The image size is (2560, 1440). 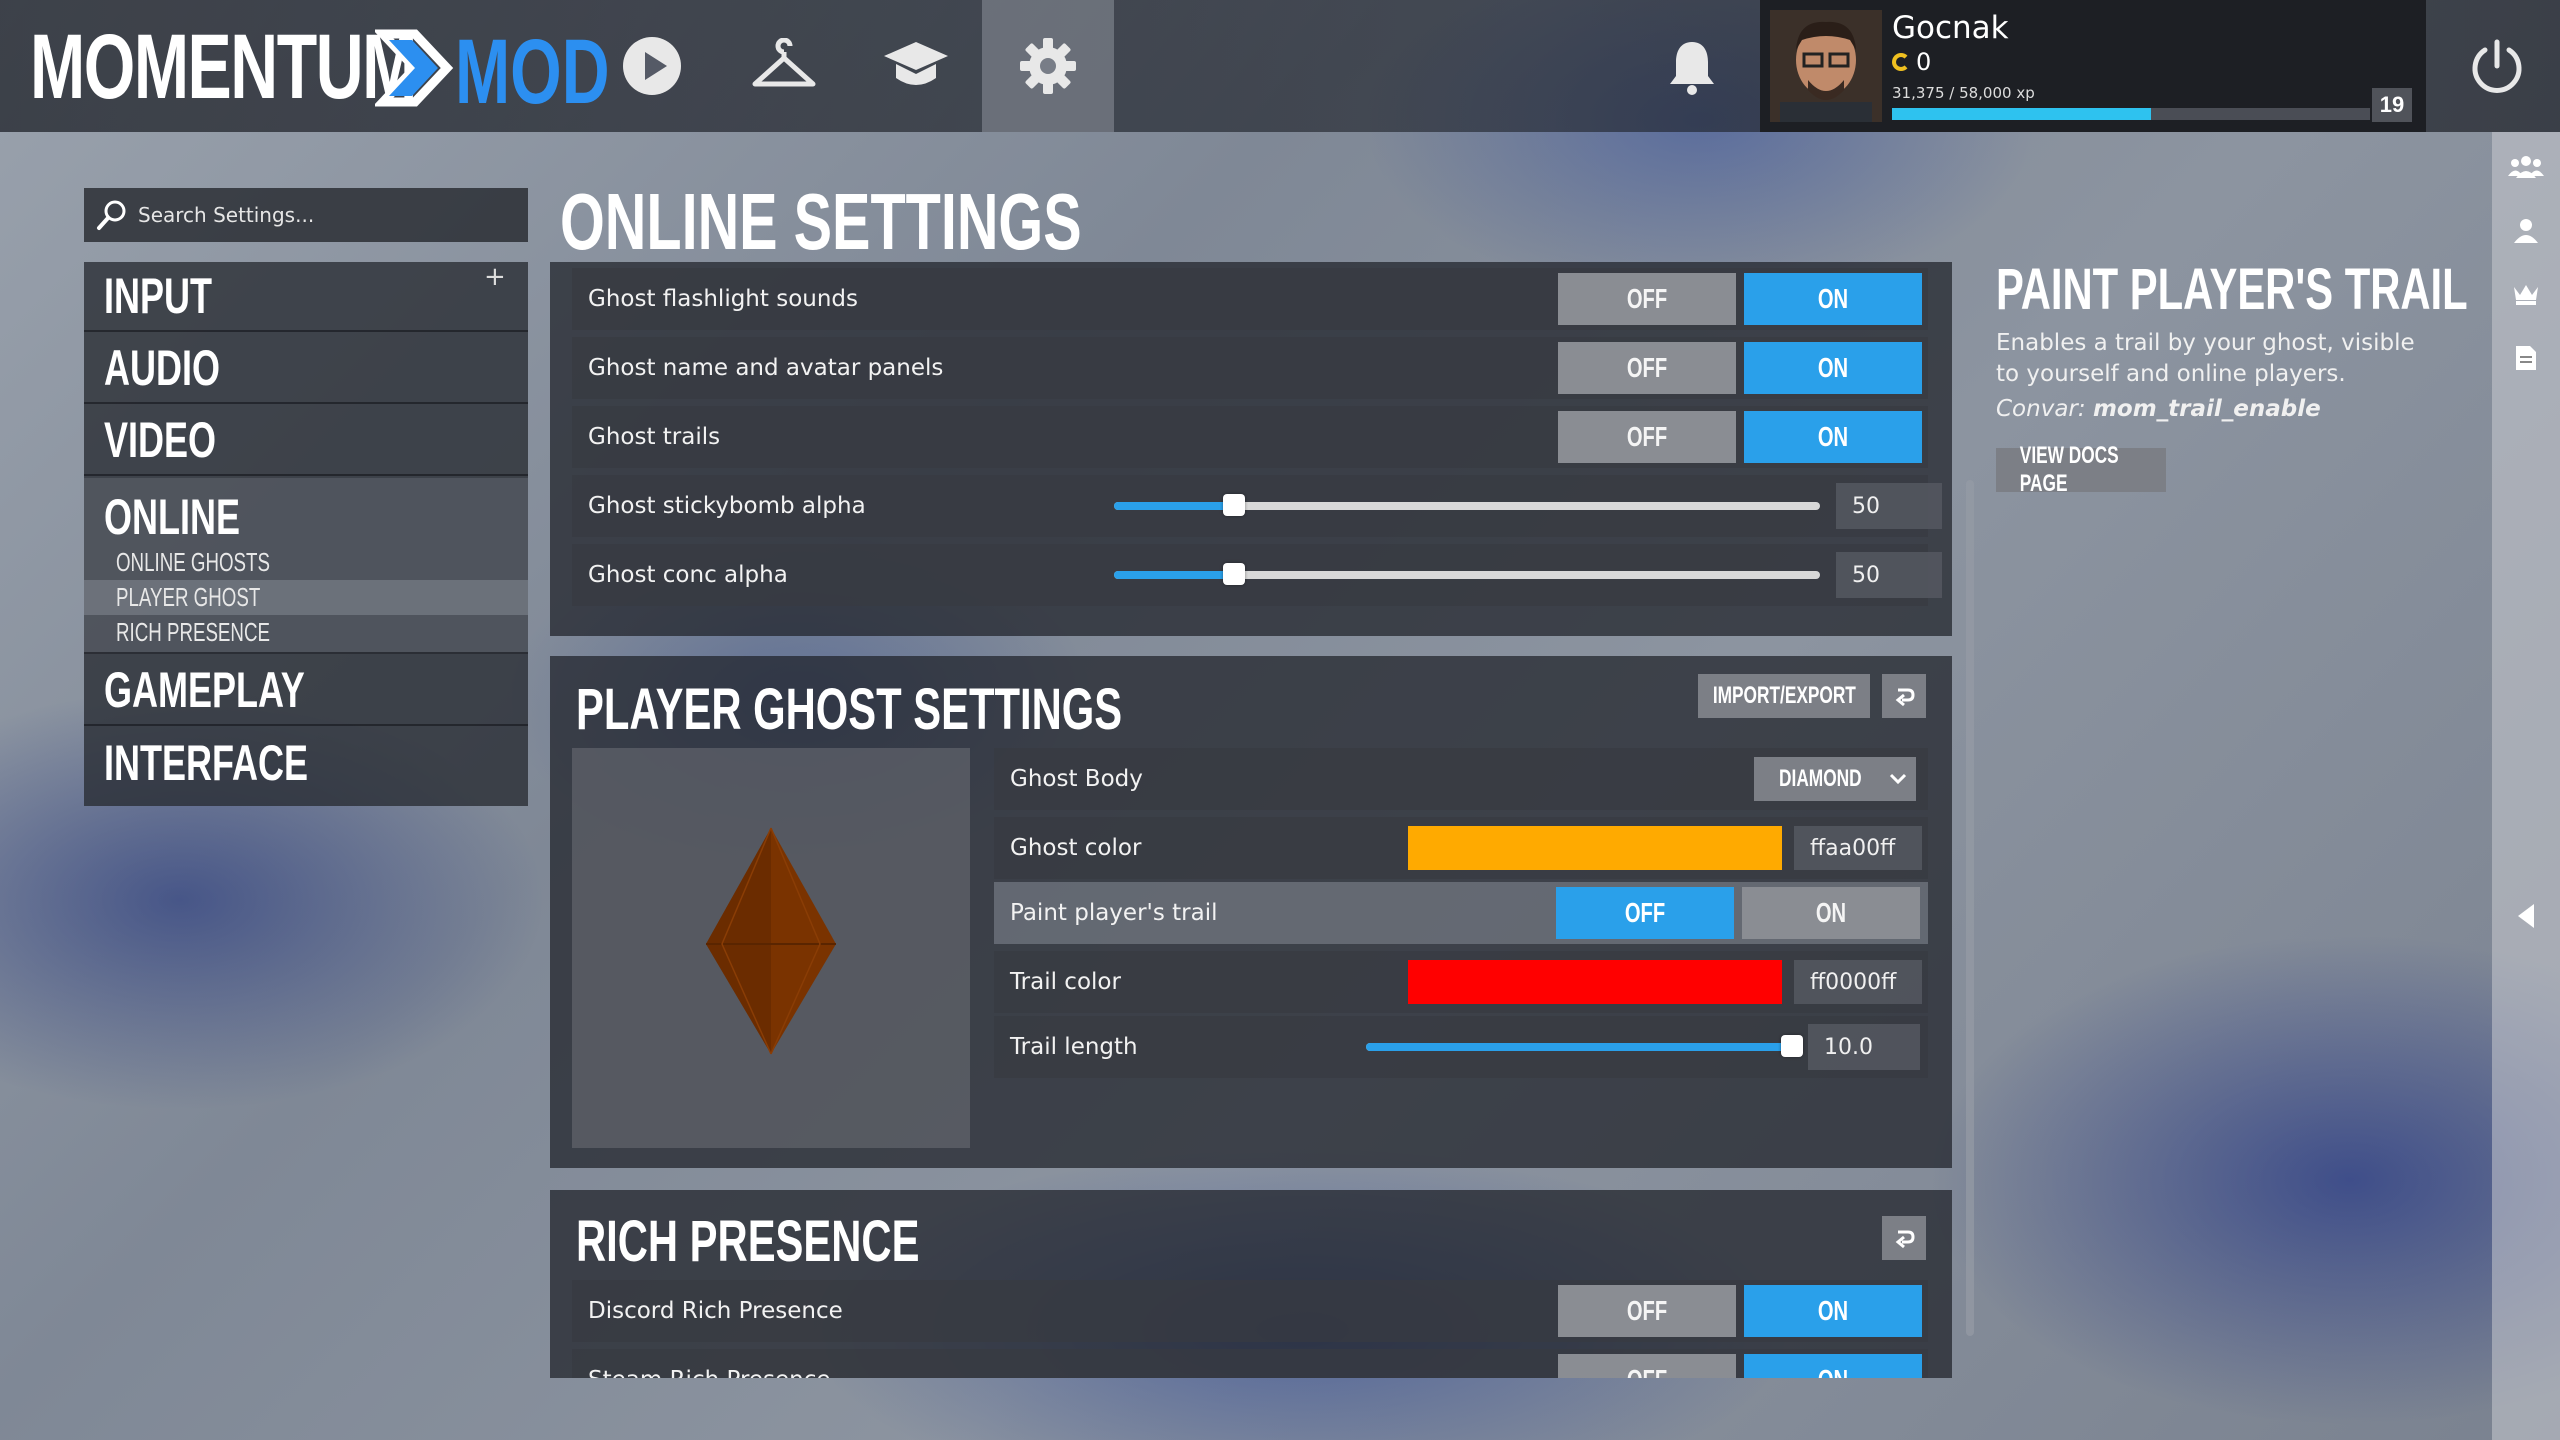 I want to click on reset-rich-presence-button, so click(x=1904, y=1238).